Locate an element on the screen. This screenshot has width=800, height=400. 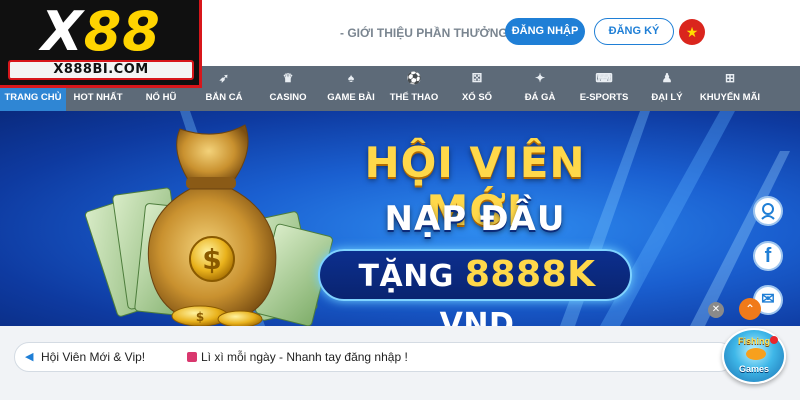
register-button: ĐĂNG KÝ is located at coordinates (634, 31).